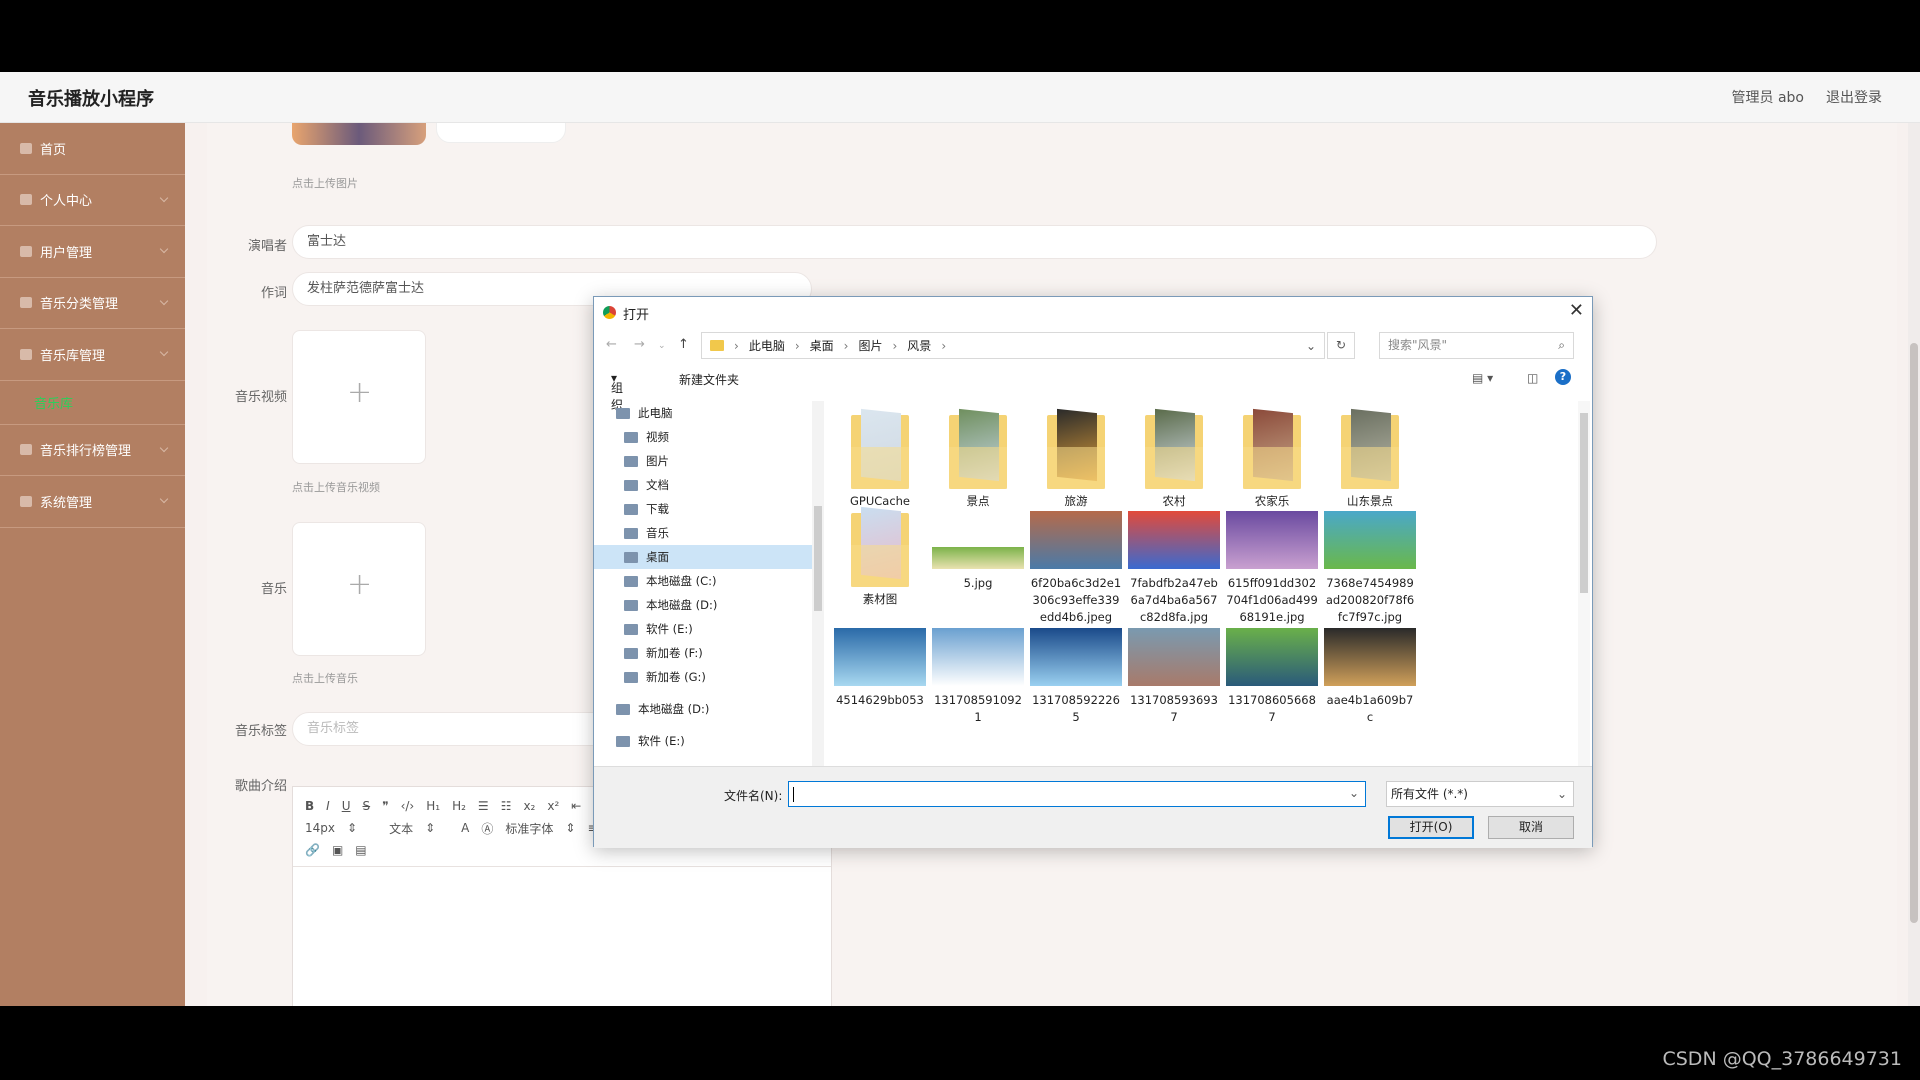 This screenshot has width=1920, height=1080. I want to click on background-color-icon: Ⓐ, so click(487, 828).